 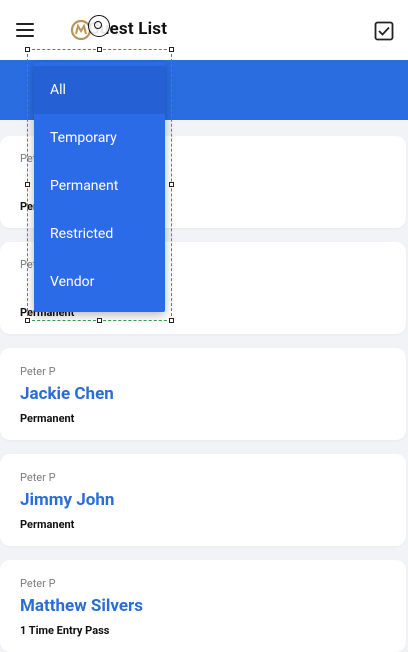 I want to click on filter-option-temporary: Temporary, so click(x=99, y=138).